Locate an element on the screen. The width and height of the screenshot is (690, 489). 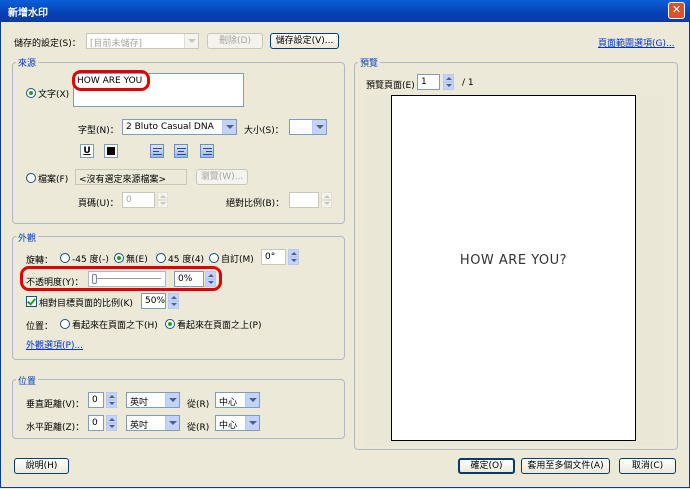
horizontal-from-select: 中心 is located at coordinates (237, 423).